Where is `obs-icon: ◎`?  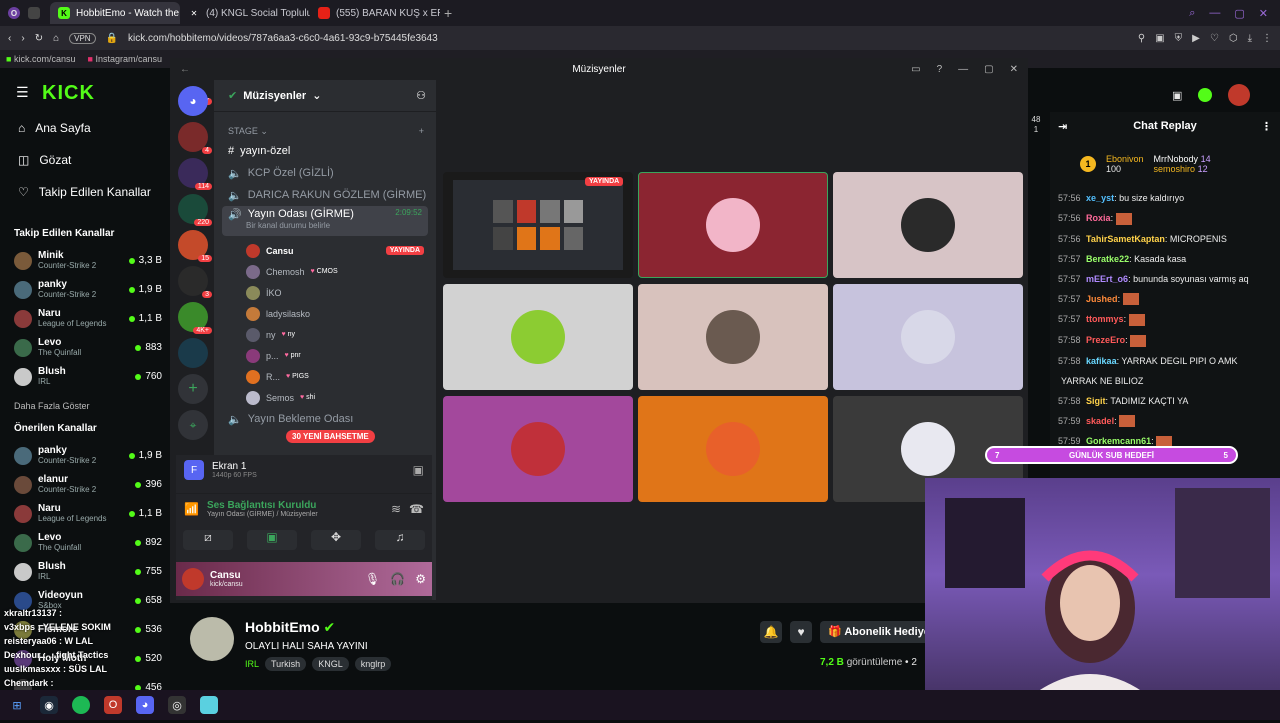
obs-icon: ◎ is located at coordinates (177, 705).